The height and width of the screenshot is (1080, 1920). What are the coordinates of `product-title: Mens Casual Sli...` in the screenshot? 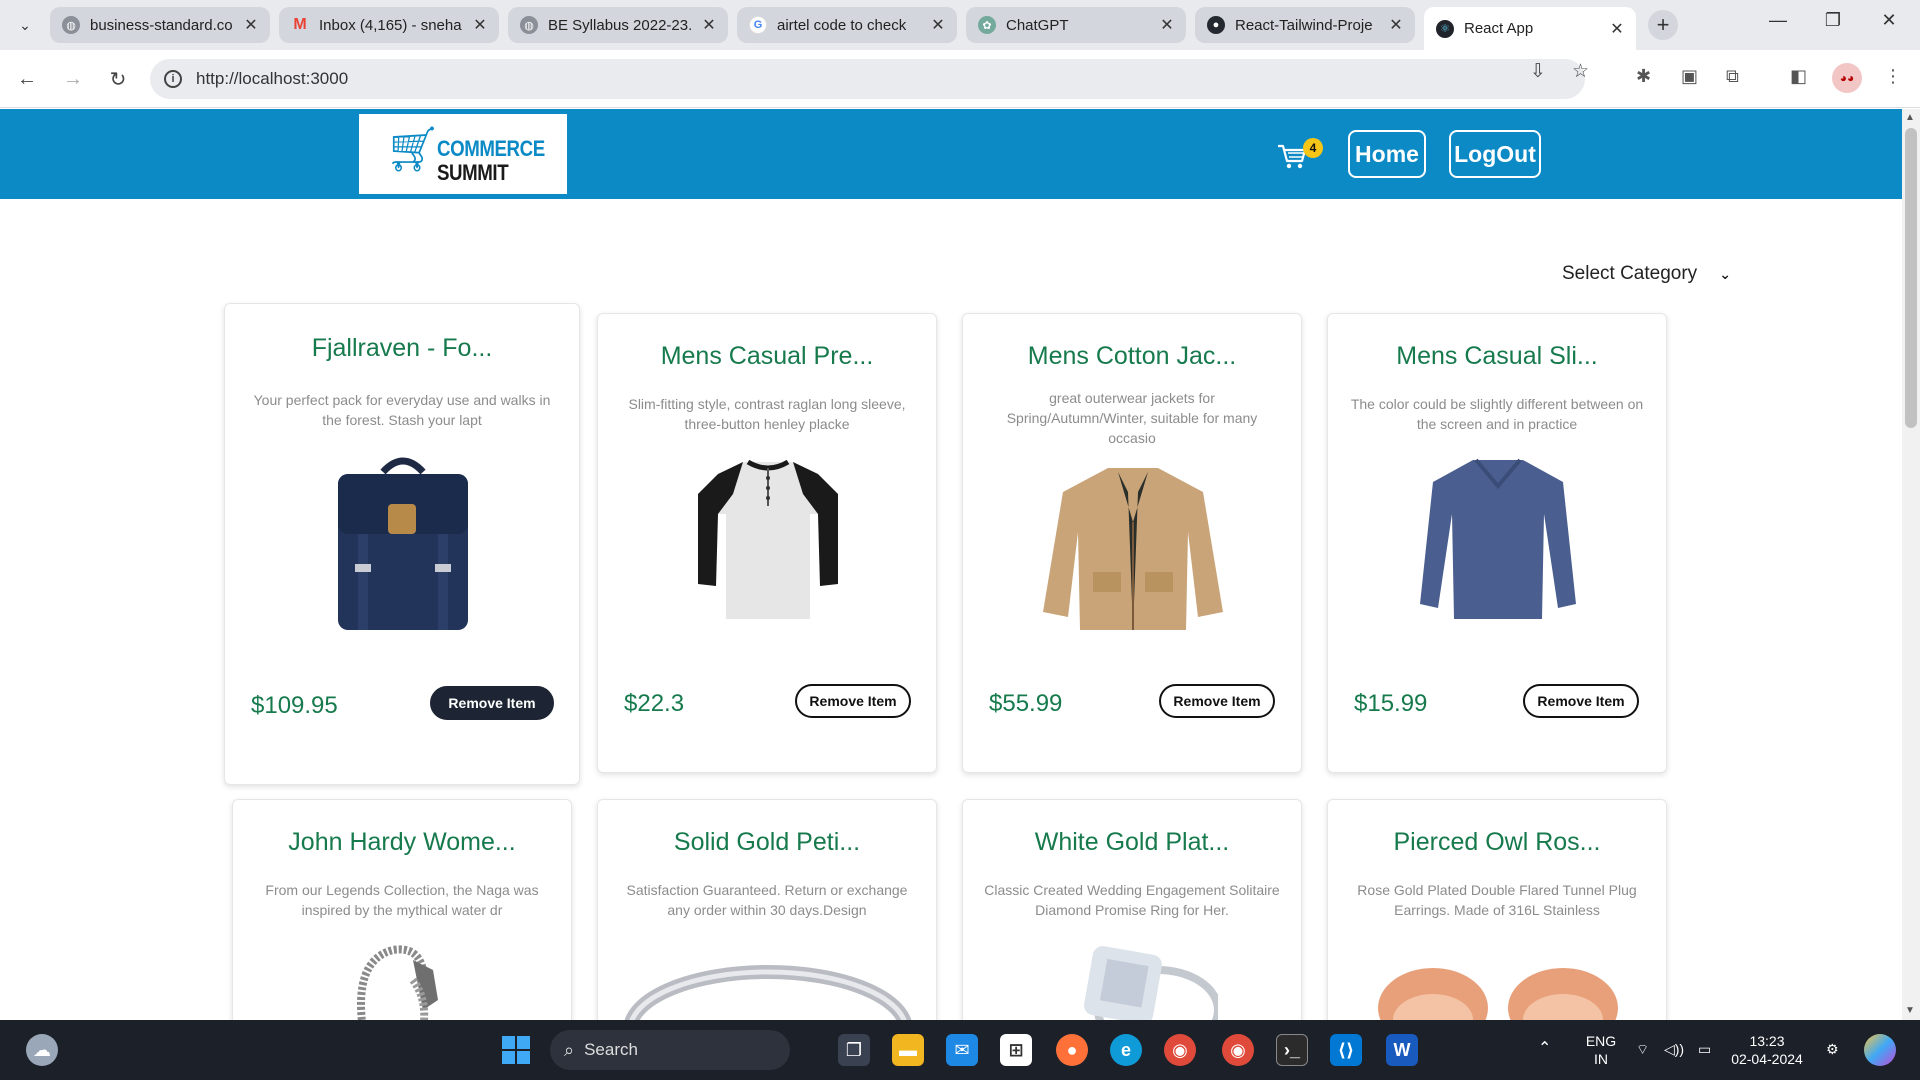 It's located at (1497, 356).